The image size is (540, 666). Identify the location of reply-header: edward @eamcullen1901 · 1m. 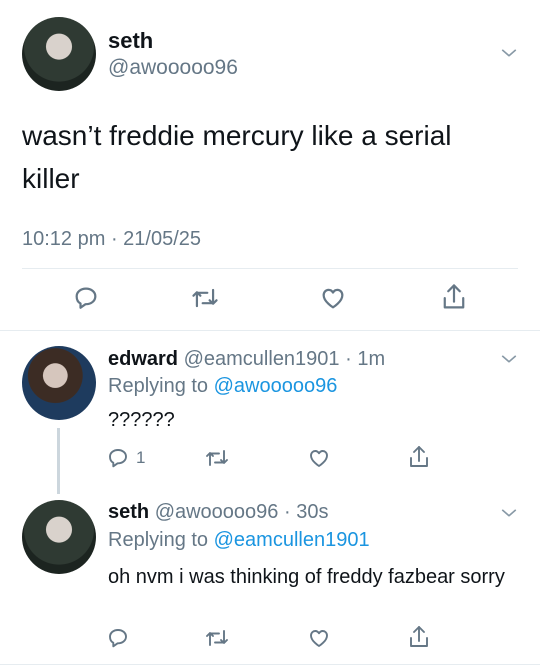
(246, 359).